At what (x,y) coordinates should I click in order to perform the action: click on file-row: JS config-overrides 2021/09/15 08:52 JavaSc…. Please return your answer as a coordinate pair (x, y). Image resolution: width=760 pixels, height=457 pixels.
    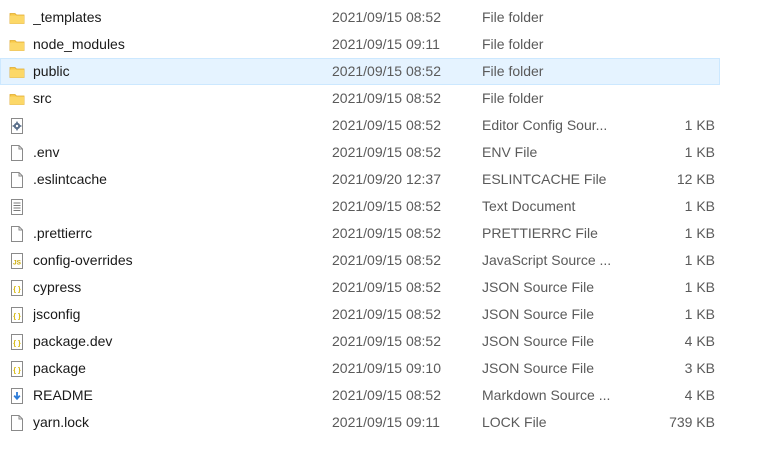
    Looking at the image, I should click on (360, 260).